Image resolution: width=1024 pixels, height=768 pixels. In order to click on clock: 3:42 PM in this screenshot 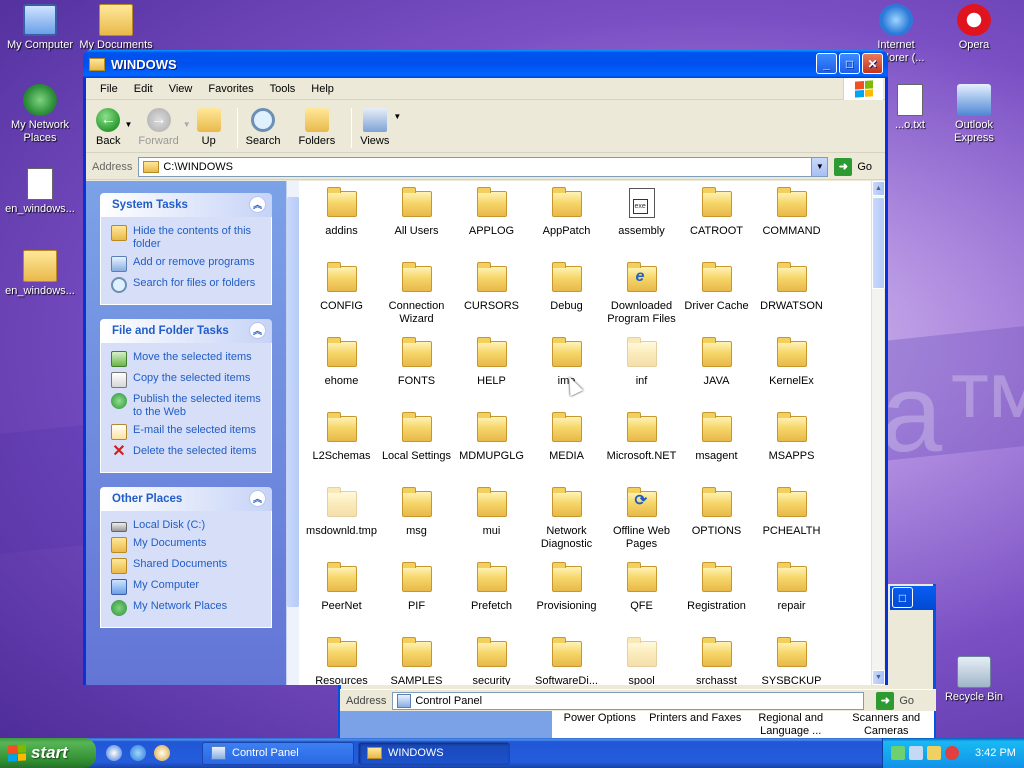, I will do `click(995, 753)`.